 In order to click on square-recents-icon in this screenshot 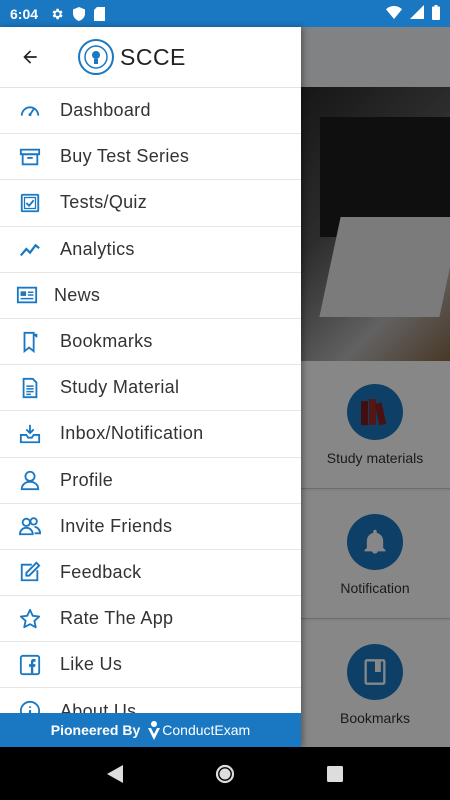, I will do `click(335, 773)`.